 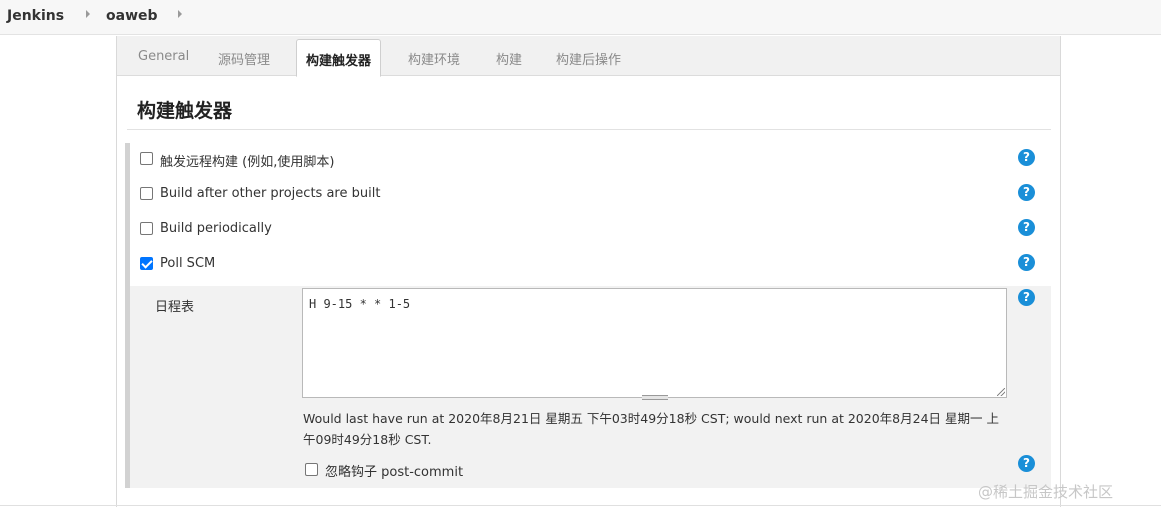 What do you see at coordinates (580, 505) in the screenshot?
I see `bottom-divider` at bounding box center [580, 505].